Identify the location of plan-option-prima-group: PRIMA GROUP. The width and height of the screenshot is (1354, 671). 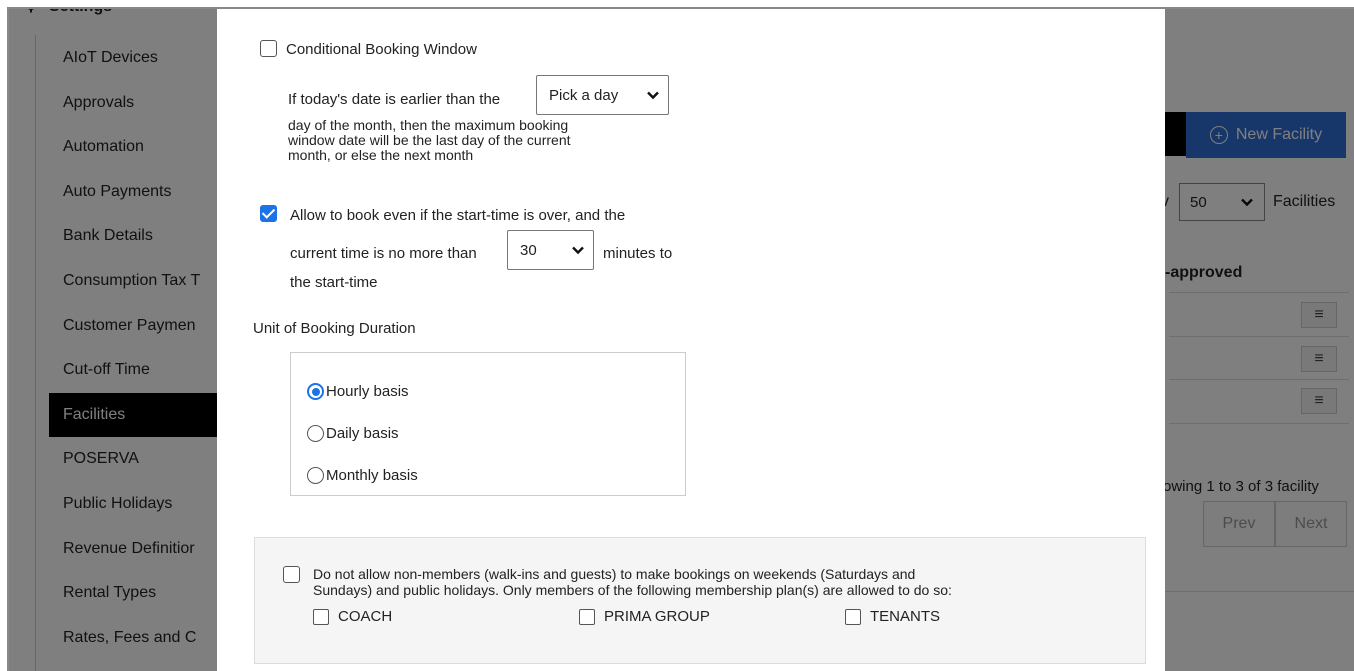
(644, 616).